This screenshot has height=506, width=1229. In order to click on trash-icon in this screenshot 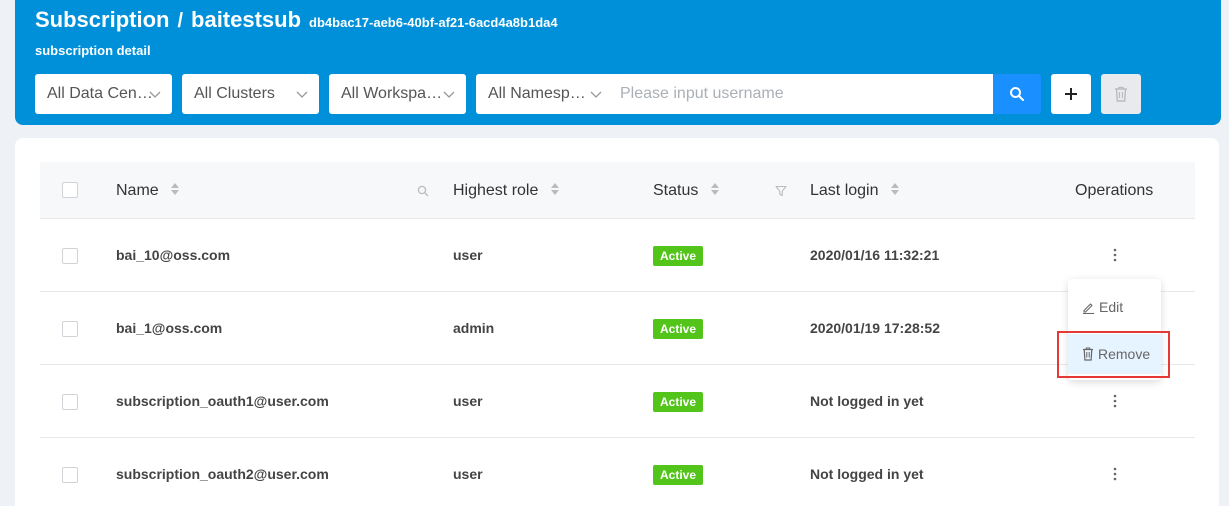, I will do `click(1121, 94)`.